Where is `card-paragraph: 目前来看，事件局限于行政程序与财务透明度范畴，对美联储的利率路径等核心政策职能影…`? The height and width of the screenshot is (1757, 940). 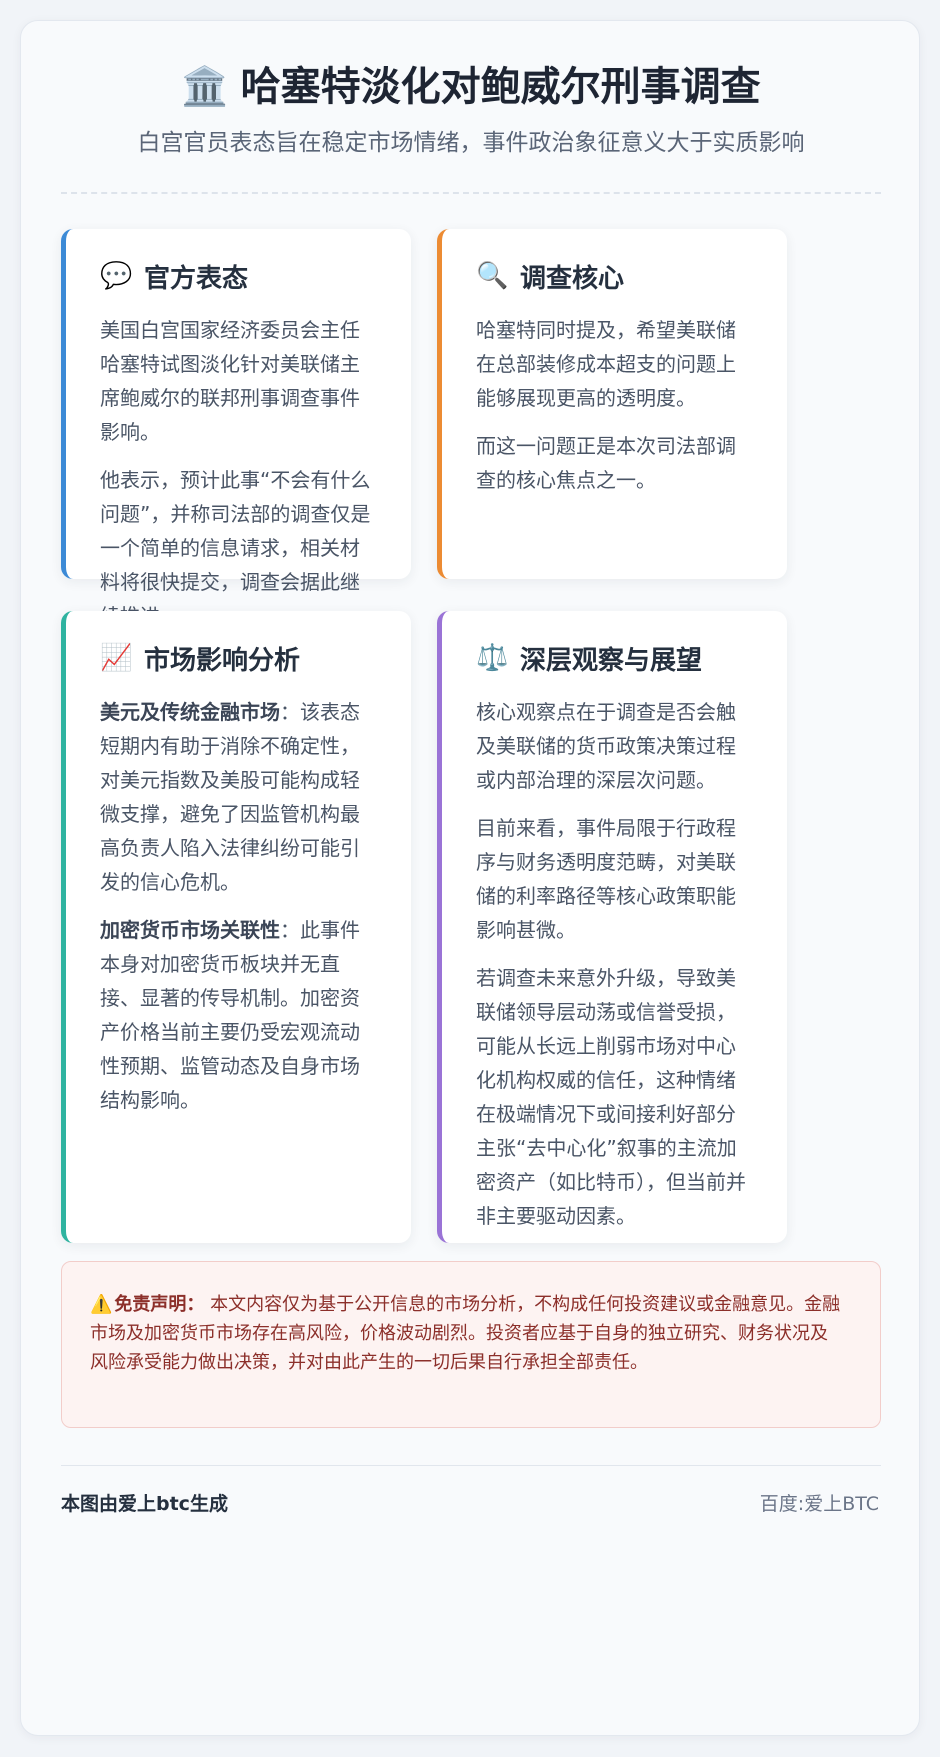 card-paragraph: 目前来看，事件局限于行政程序与财务透明度范畴，对美联储的利率路径等核心政策职能影… is located at coordinates (606, 879).